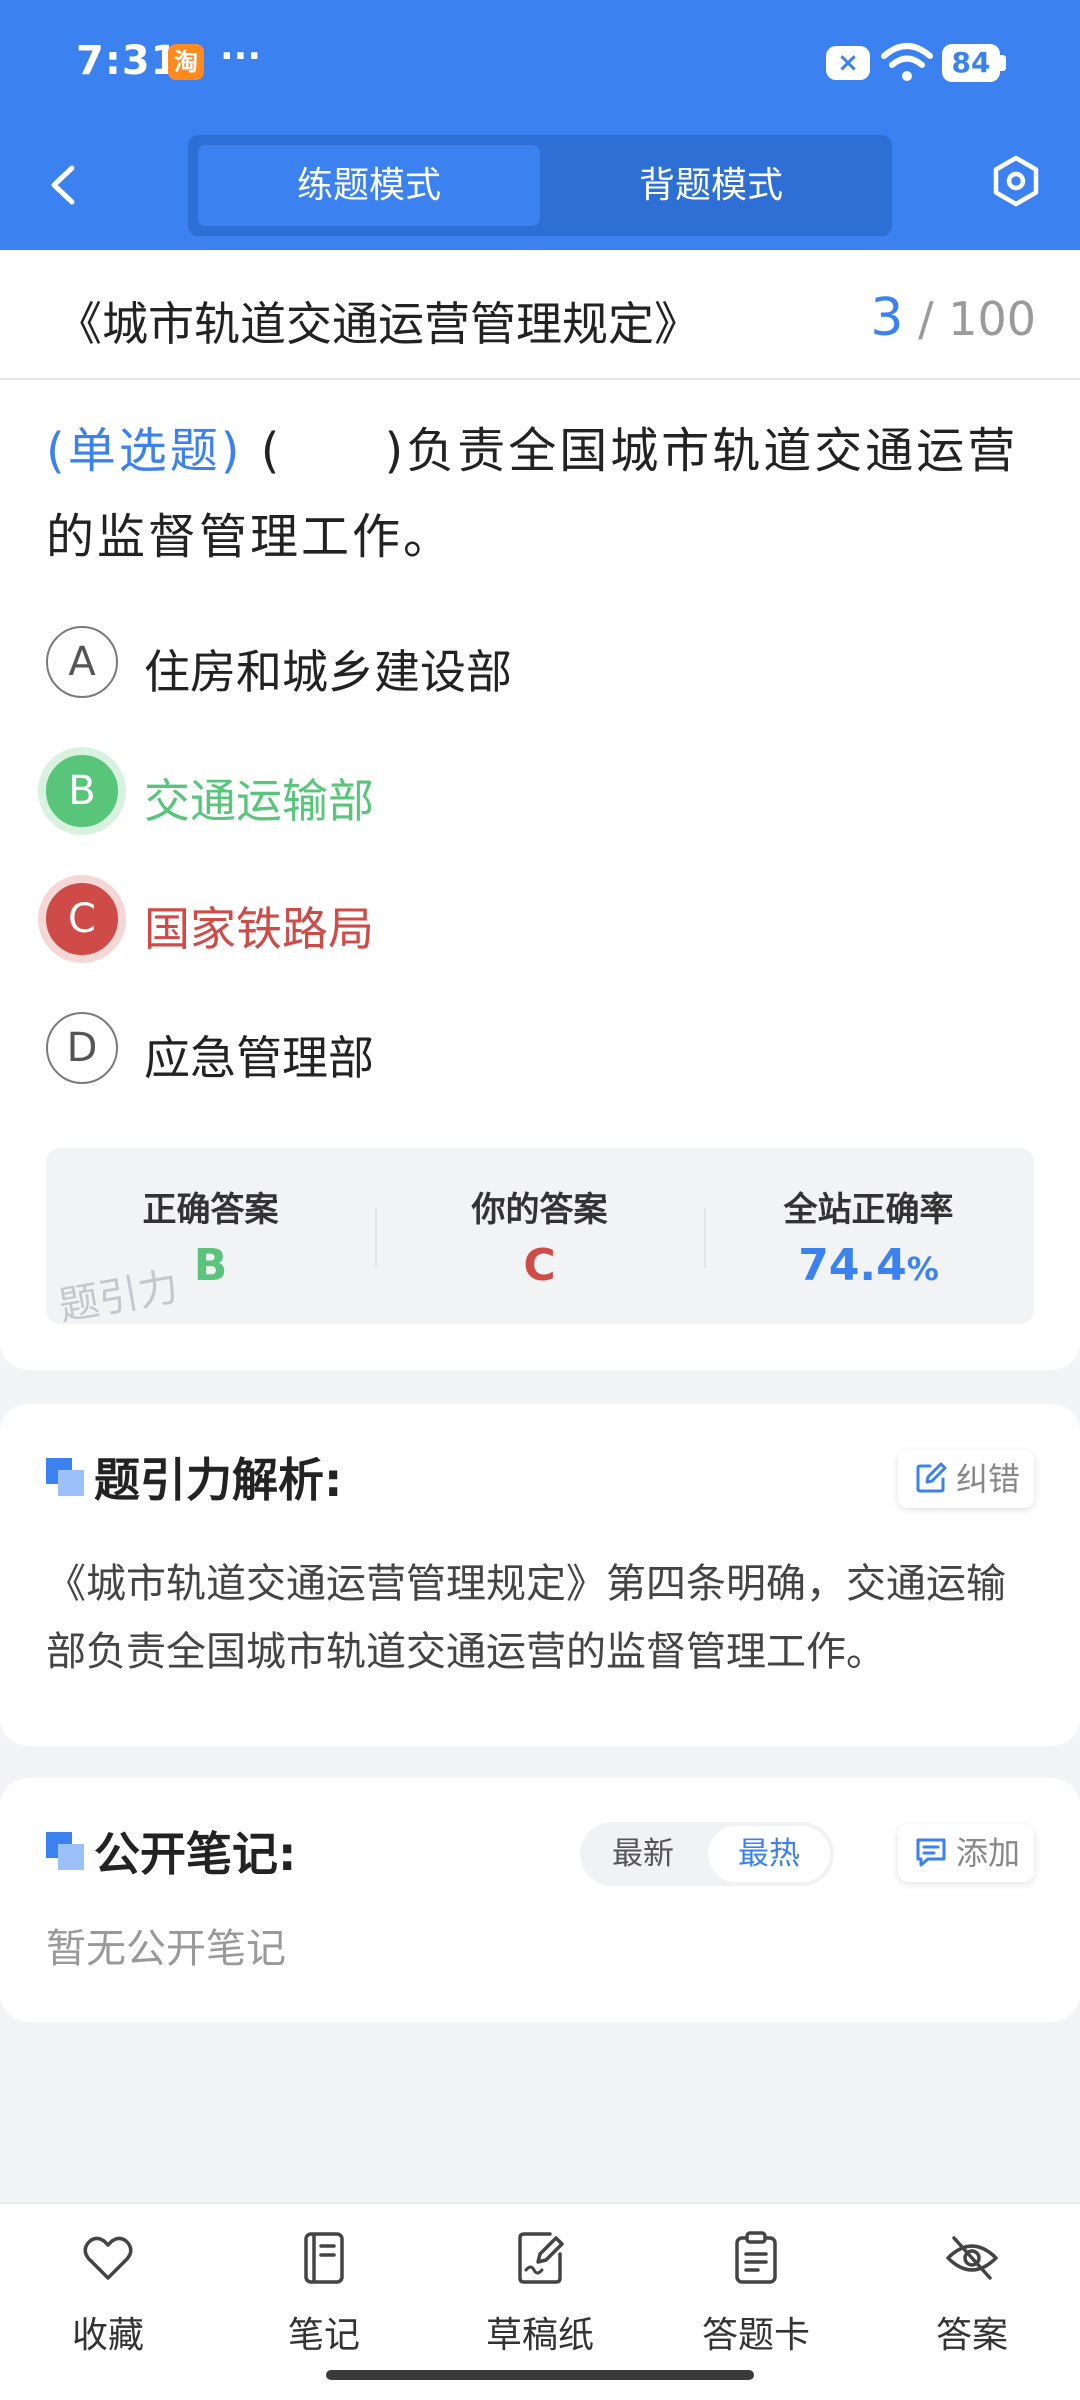 The height and width of the screenshot is (2400, 1080). I want to click on report-error-button: 纠错, so click(965, 1479).